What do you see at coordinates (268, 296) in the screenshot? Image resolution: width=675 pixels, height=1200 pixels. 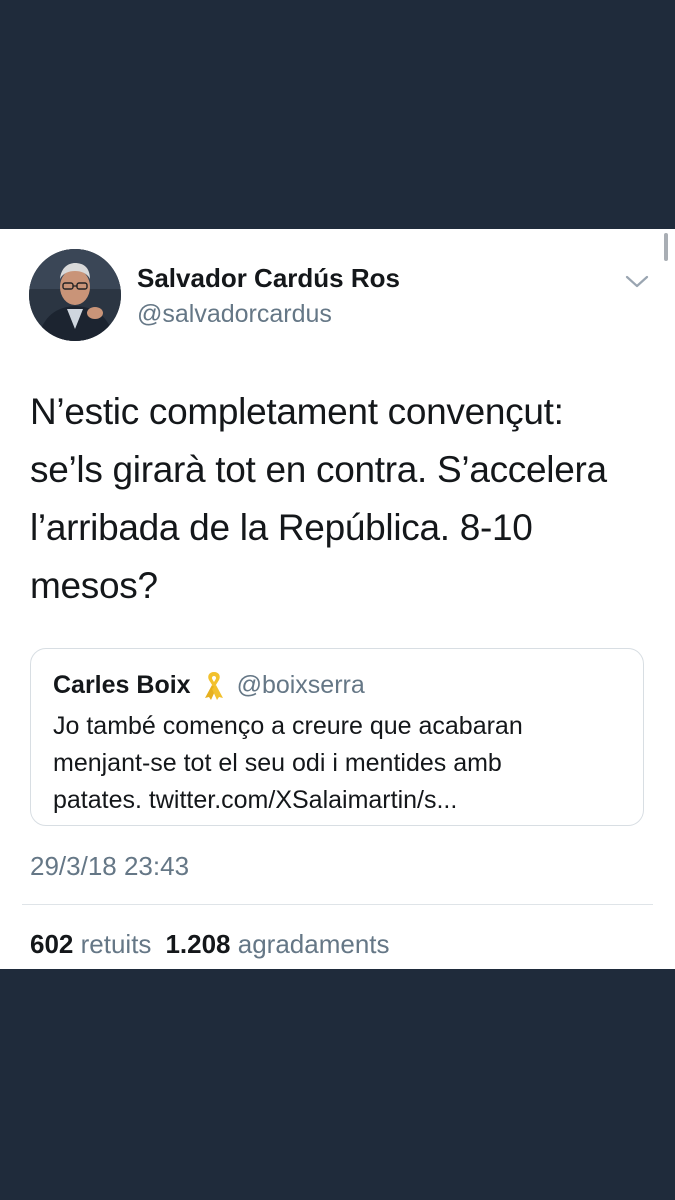 I see `tweet-author: Salvador Cardús Ros @salvadorcardus` at bounding box center [268, 296].